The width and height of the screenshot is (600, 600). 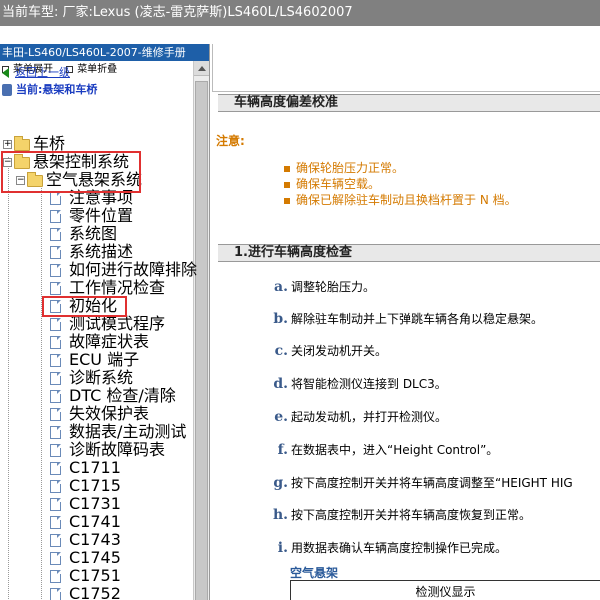 I want to click on current-location: 当前:悬架和车桥, so click(x=49, y=89).